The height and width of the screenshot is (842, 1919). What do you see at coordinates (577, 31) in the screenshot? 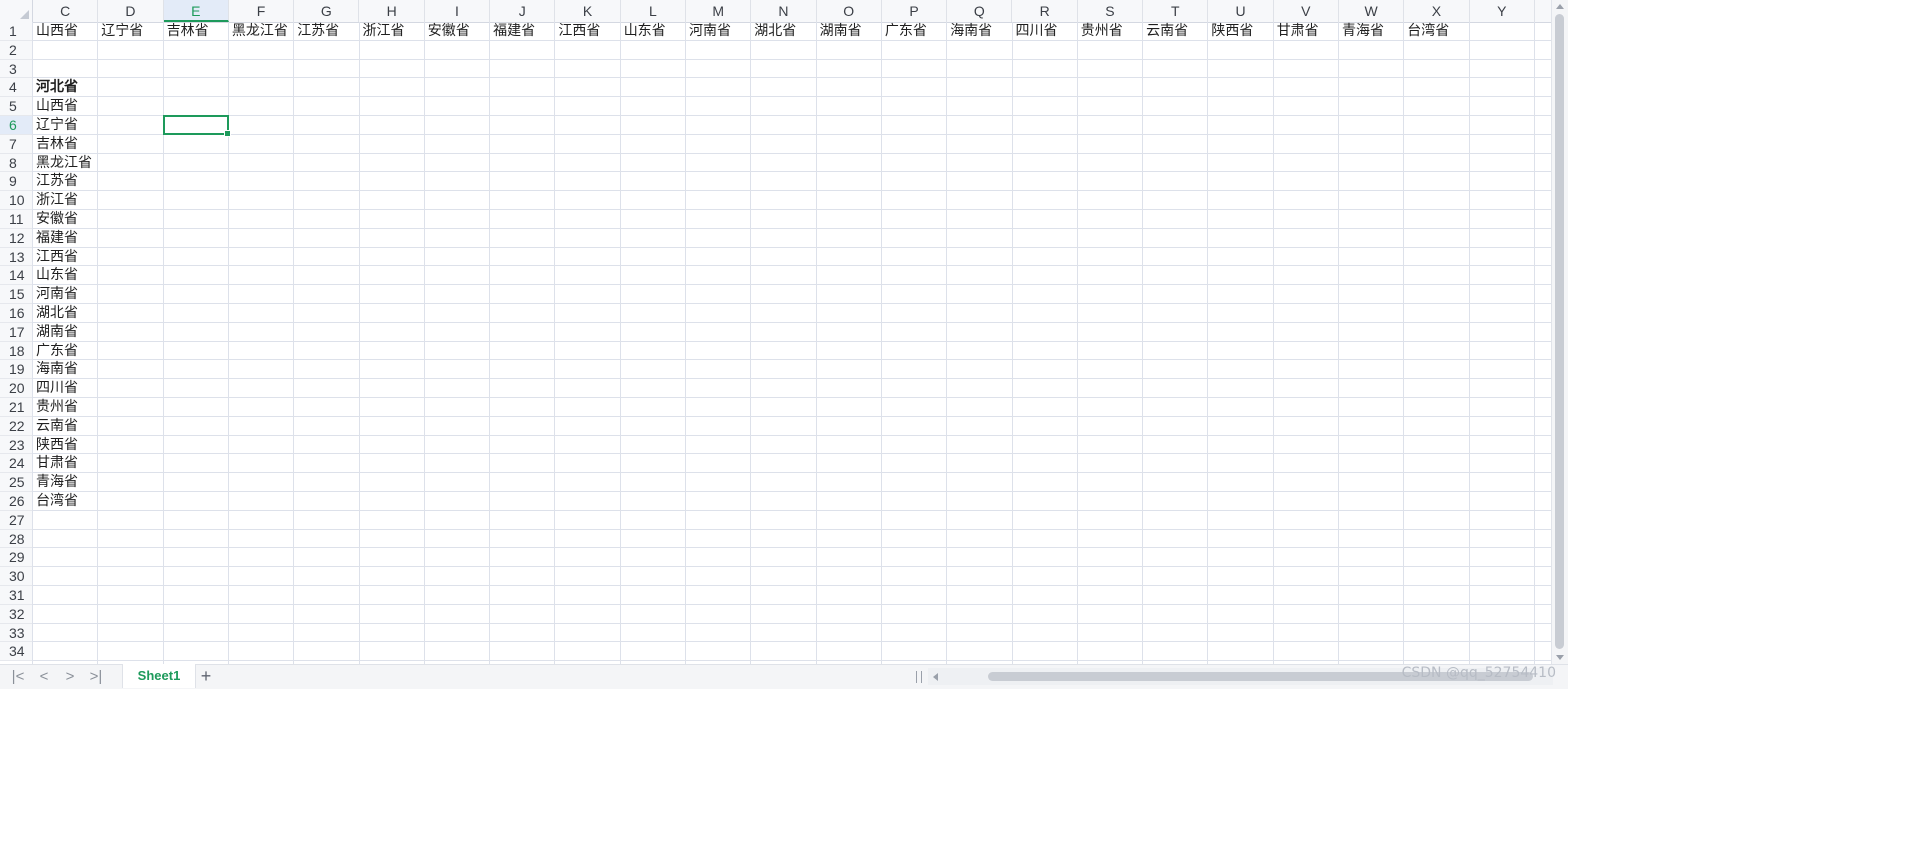
I see `cell-K1: 江西省` at bounding box center [577, 31].